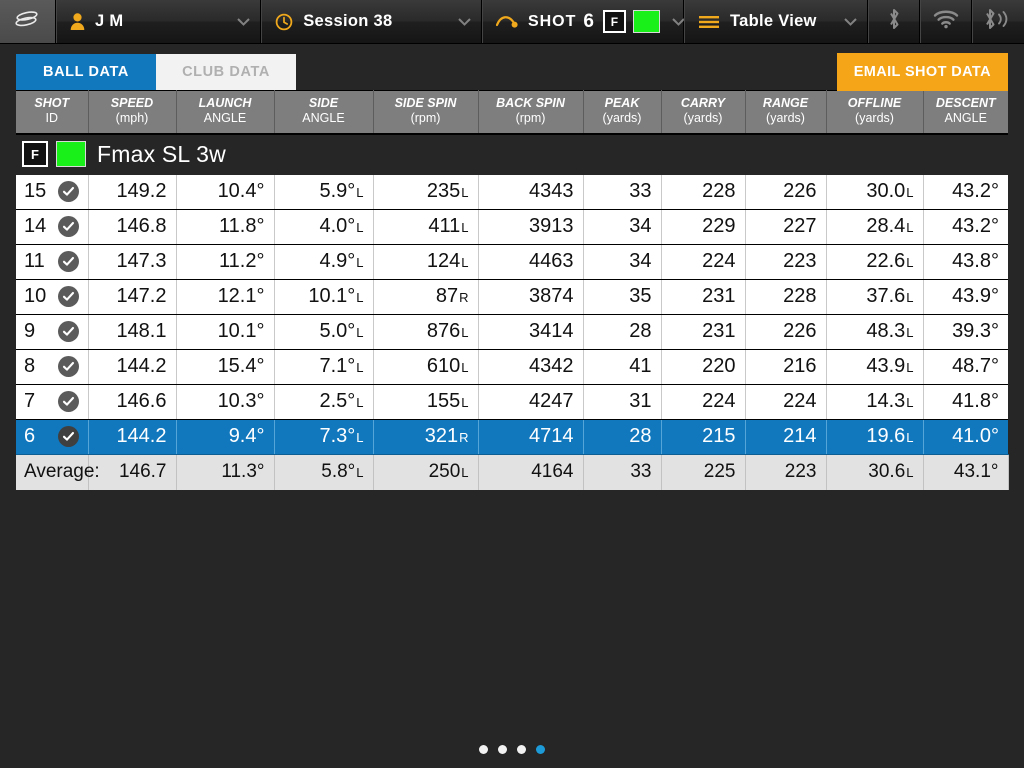 The height and width of the screenshot is (768, 1024). I want to click on descent-angle-cell: 43.2°, so click(965, 192).